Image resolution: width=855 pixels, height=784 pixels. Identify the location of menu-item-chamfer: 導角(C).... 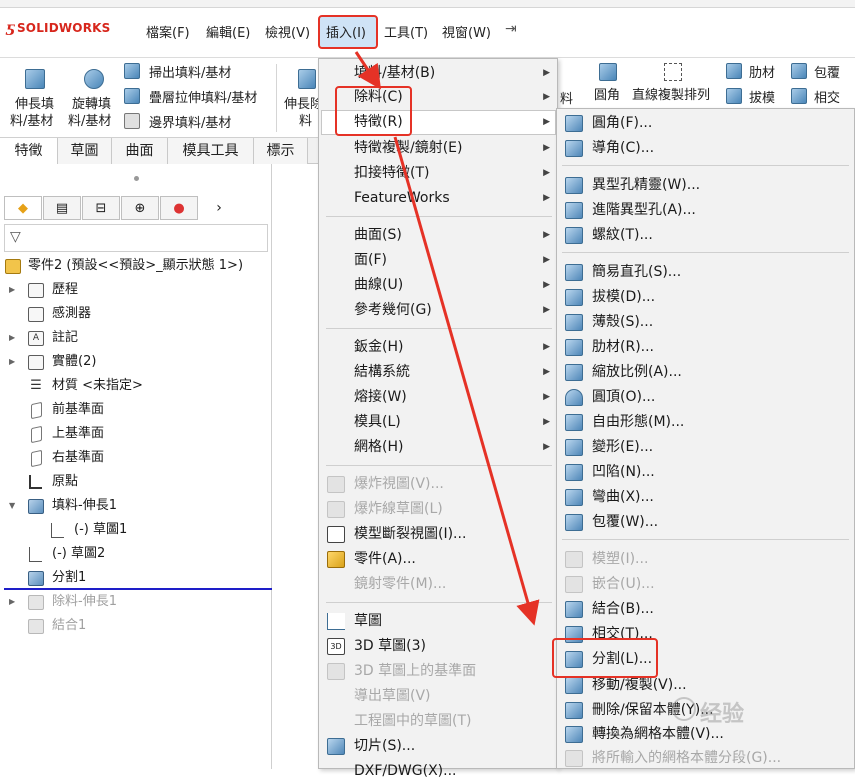
(705, 148).